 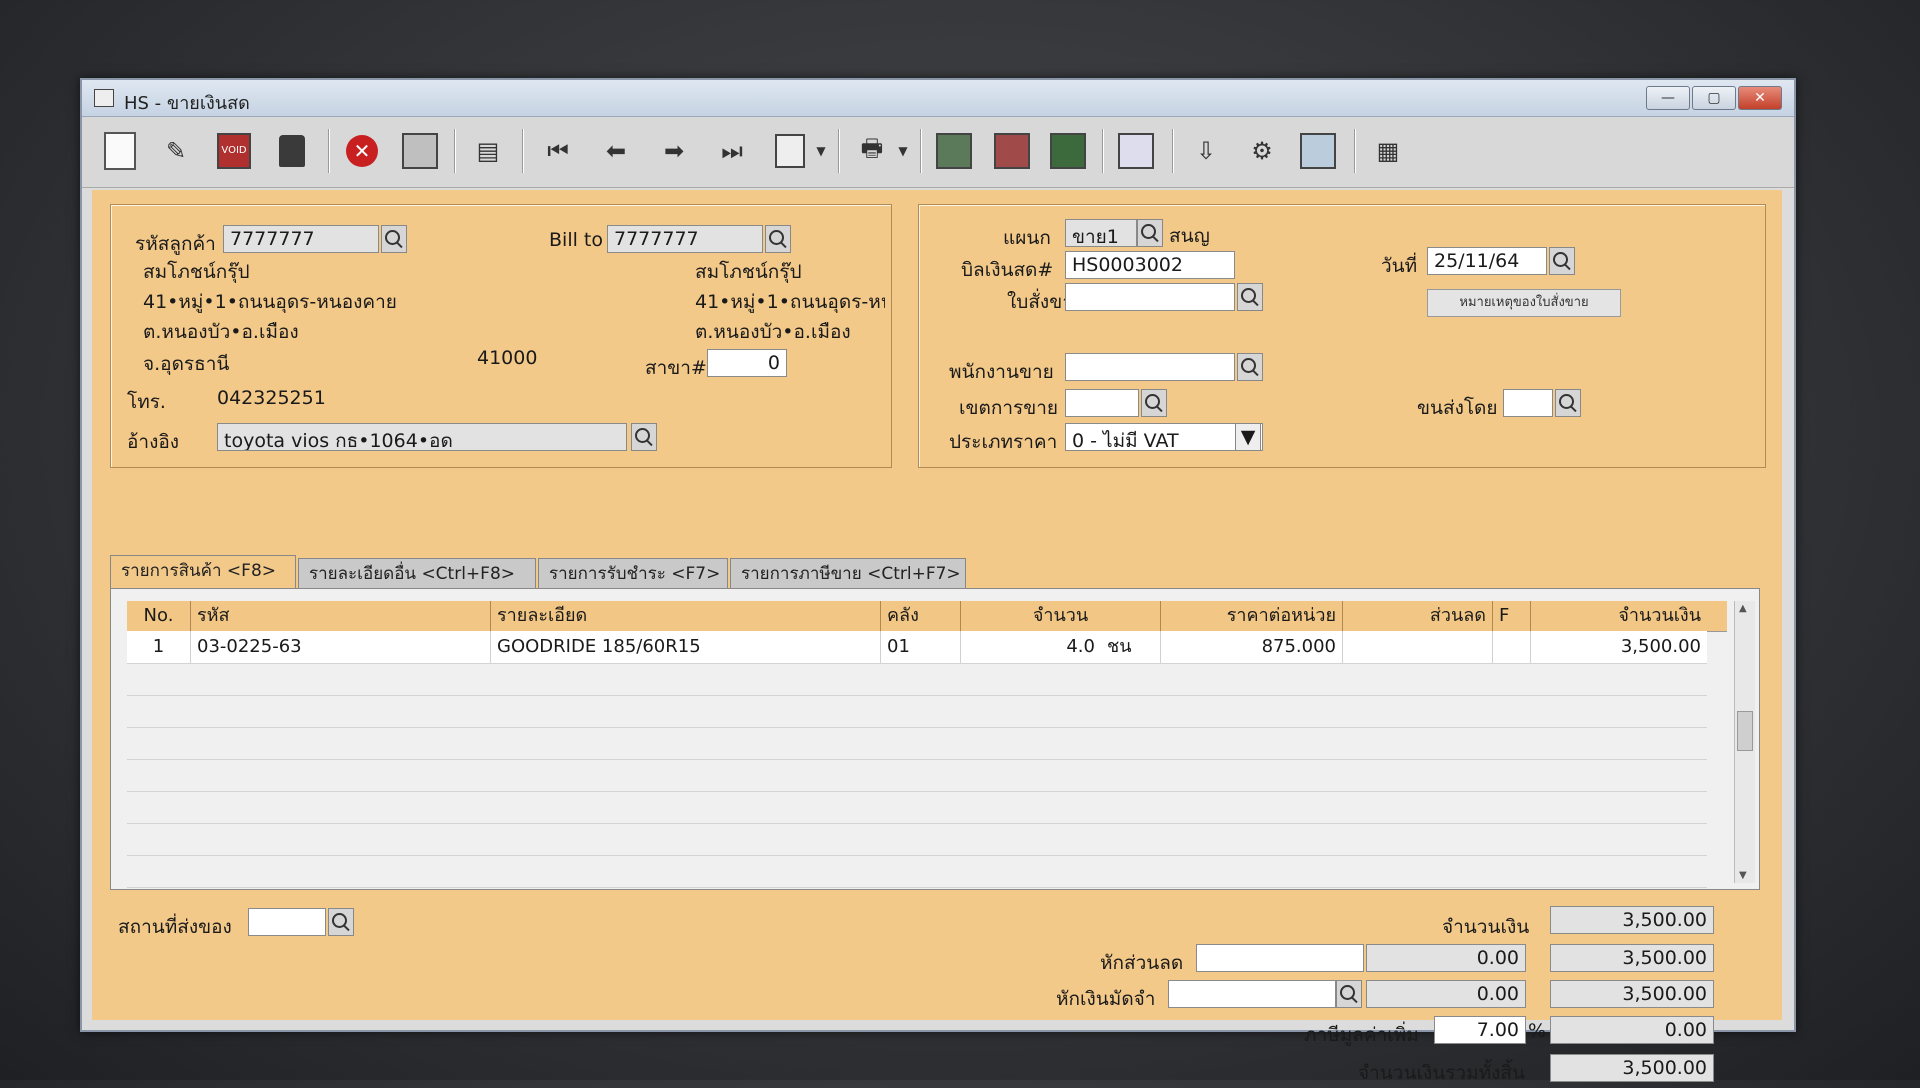 I want to click on sales-order-field, so click(x=1150, y=297).